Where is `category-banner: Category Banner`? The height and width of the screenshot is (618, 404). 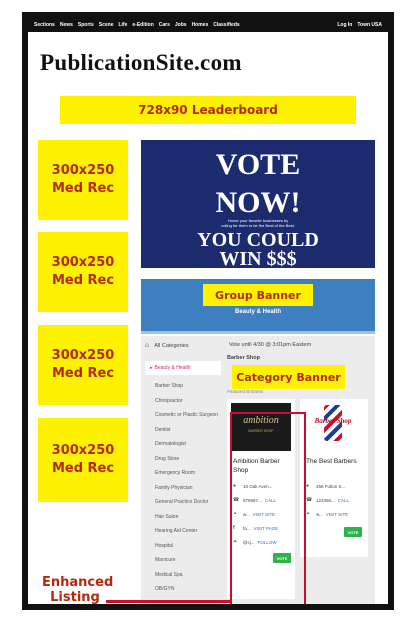 category-banner: Category Banner is located at coordinates (288, 377).